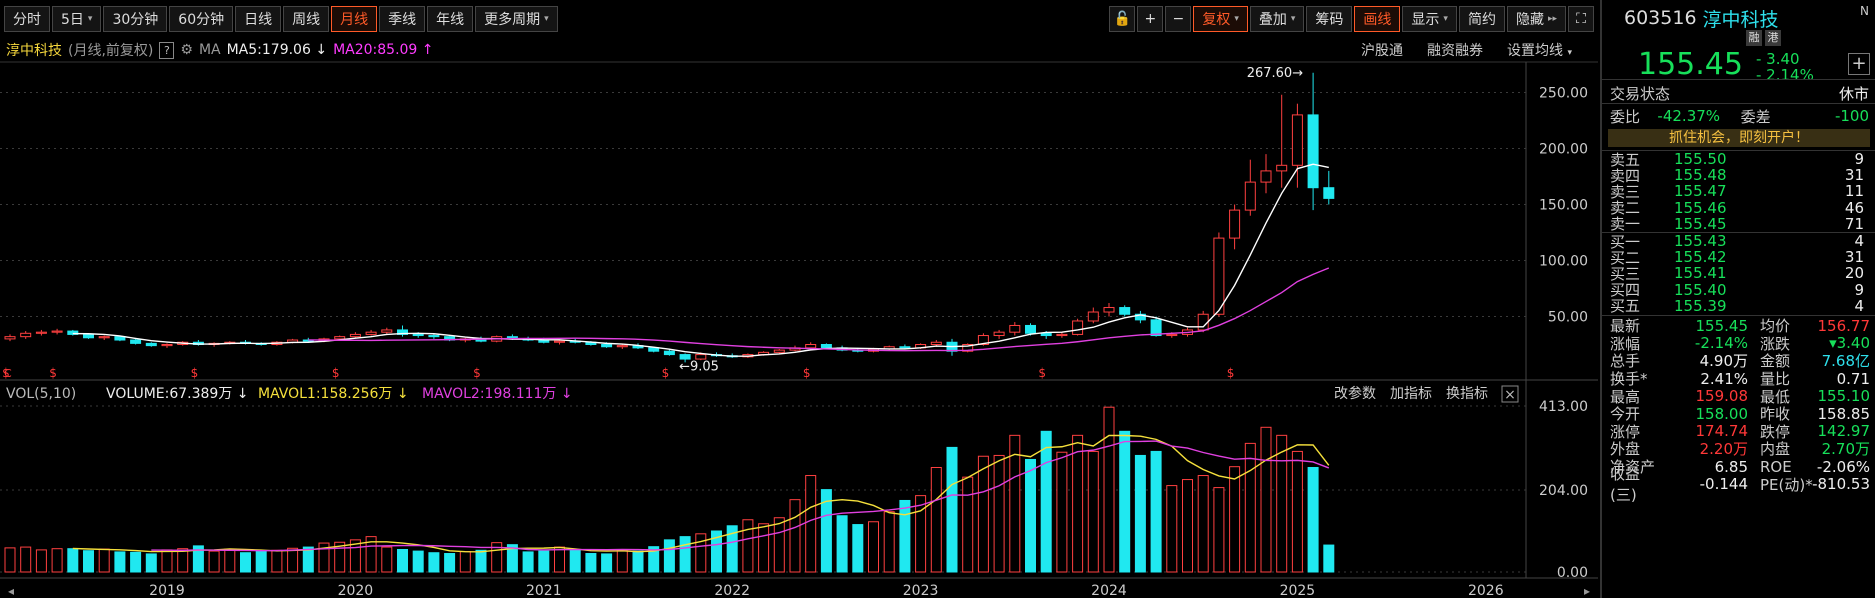  What do you see at coordinates (1220, 19) in the screenshot?
I see `tool-button-0: 复权 ▾` at bounding box center [1220, 19].